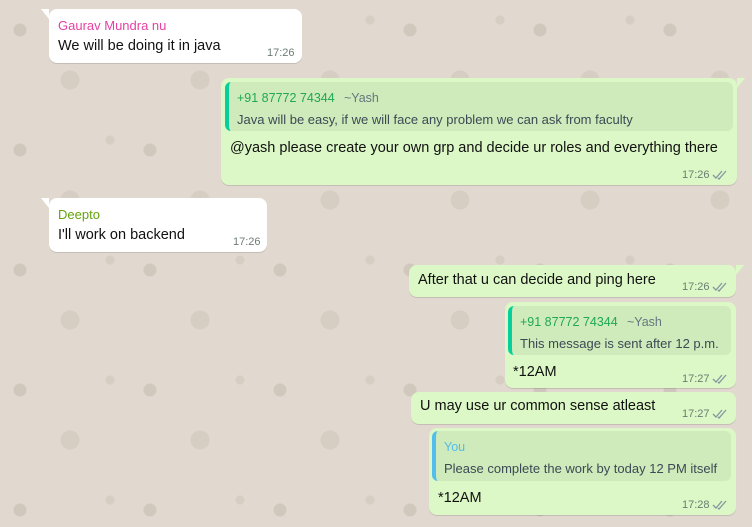 This screenshot has height=527, width=752. Describe the element at coordinates (112, 25) in the screenshot. I see `sender-name: Gaurav Mundra nu` at that location.